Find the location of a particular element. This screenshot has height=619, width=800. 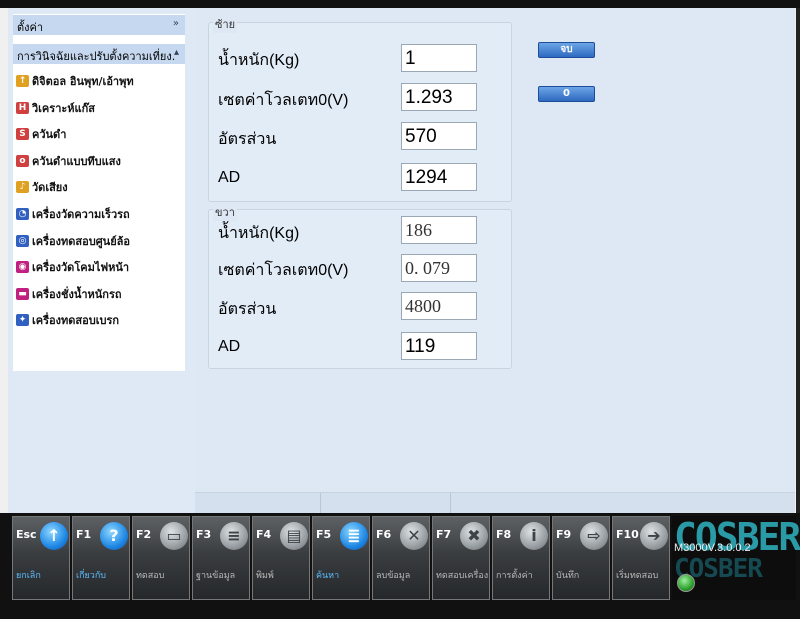

database-icon: ≡ is located at coordinates (234, 536).